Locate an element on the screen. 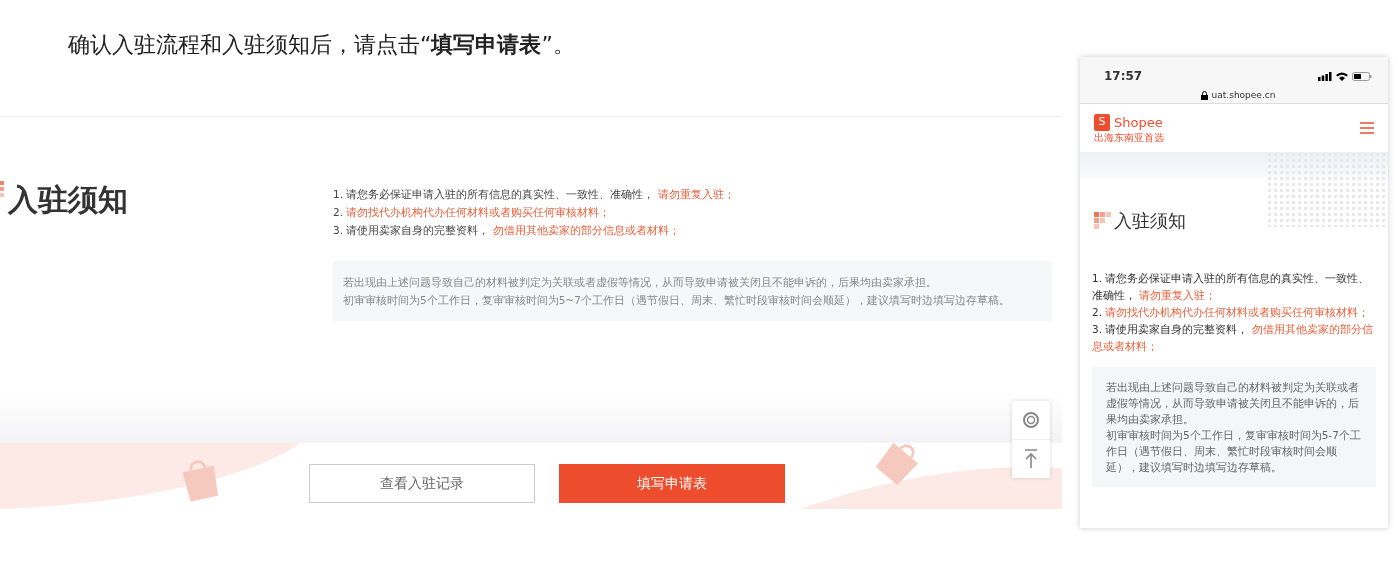  lock-icon is located at coordinates (1204, 96).